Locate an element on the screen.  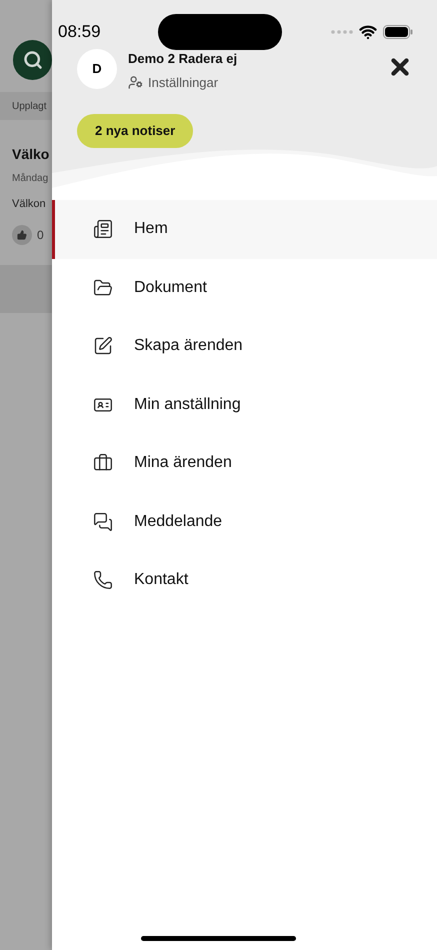
search-icon is located at coordinates (32, 60).